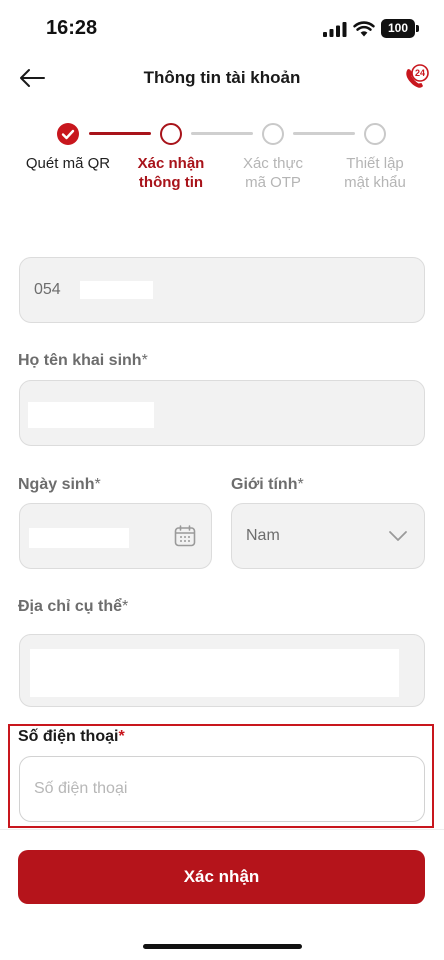 This screenshot has height=960, width=444. What do you see at coordinates (375, 134) in the screenshot?
I see `step-4-pending-icon` at bounding box center [375, 134].